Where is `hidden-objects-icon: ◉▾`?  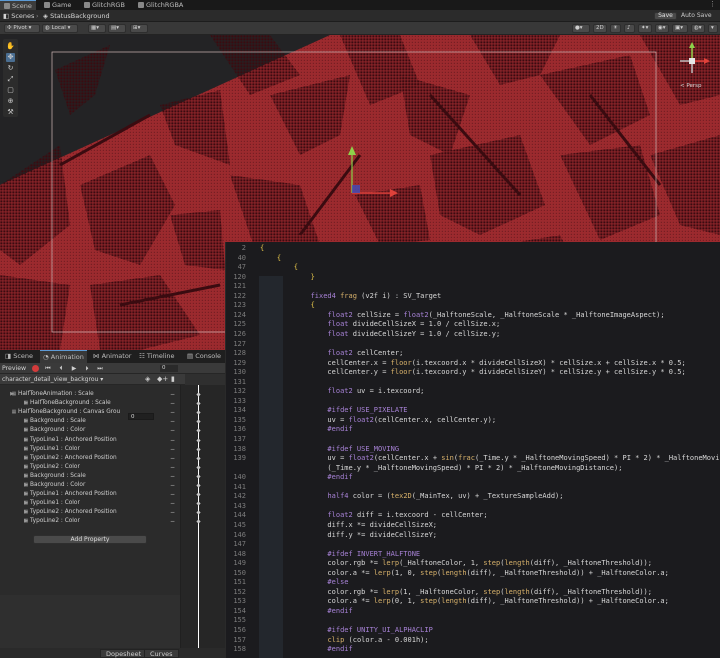
hidden-objects-icon: ◉▾ is located at coordinates (662, 28).